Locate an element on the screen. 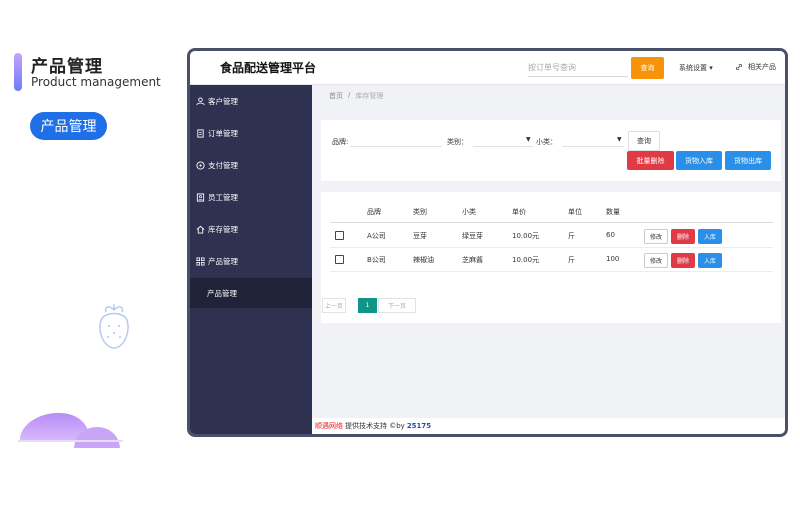  footer-number: 25175 is located at coordinates (419, 426).